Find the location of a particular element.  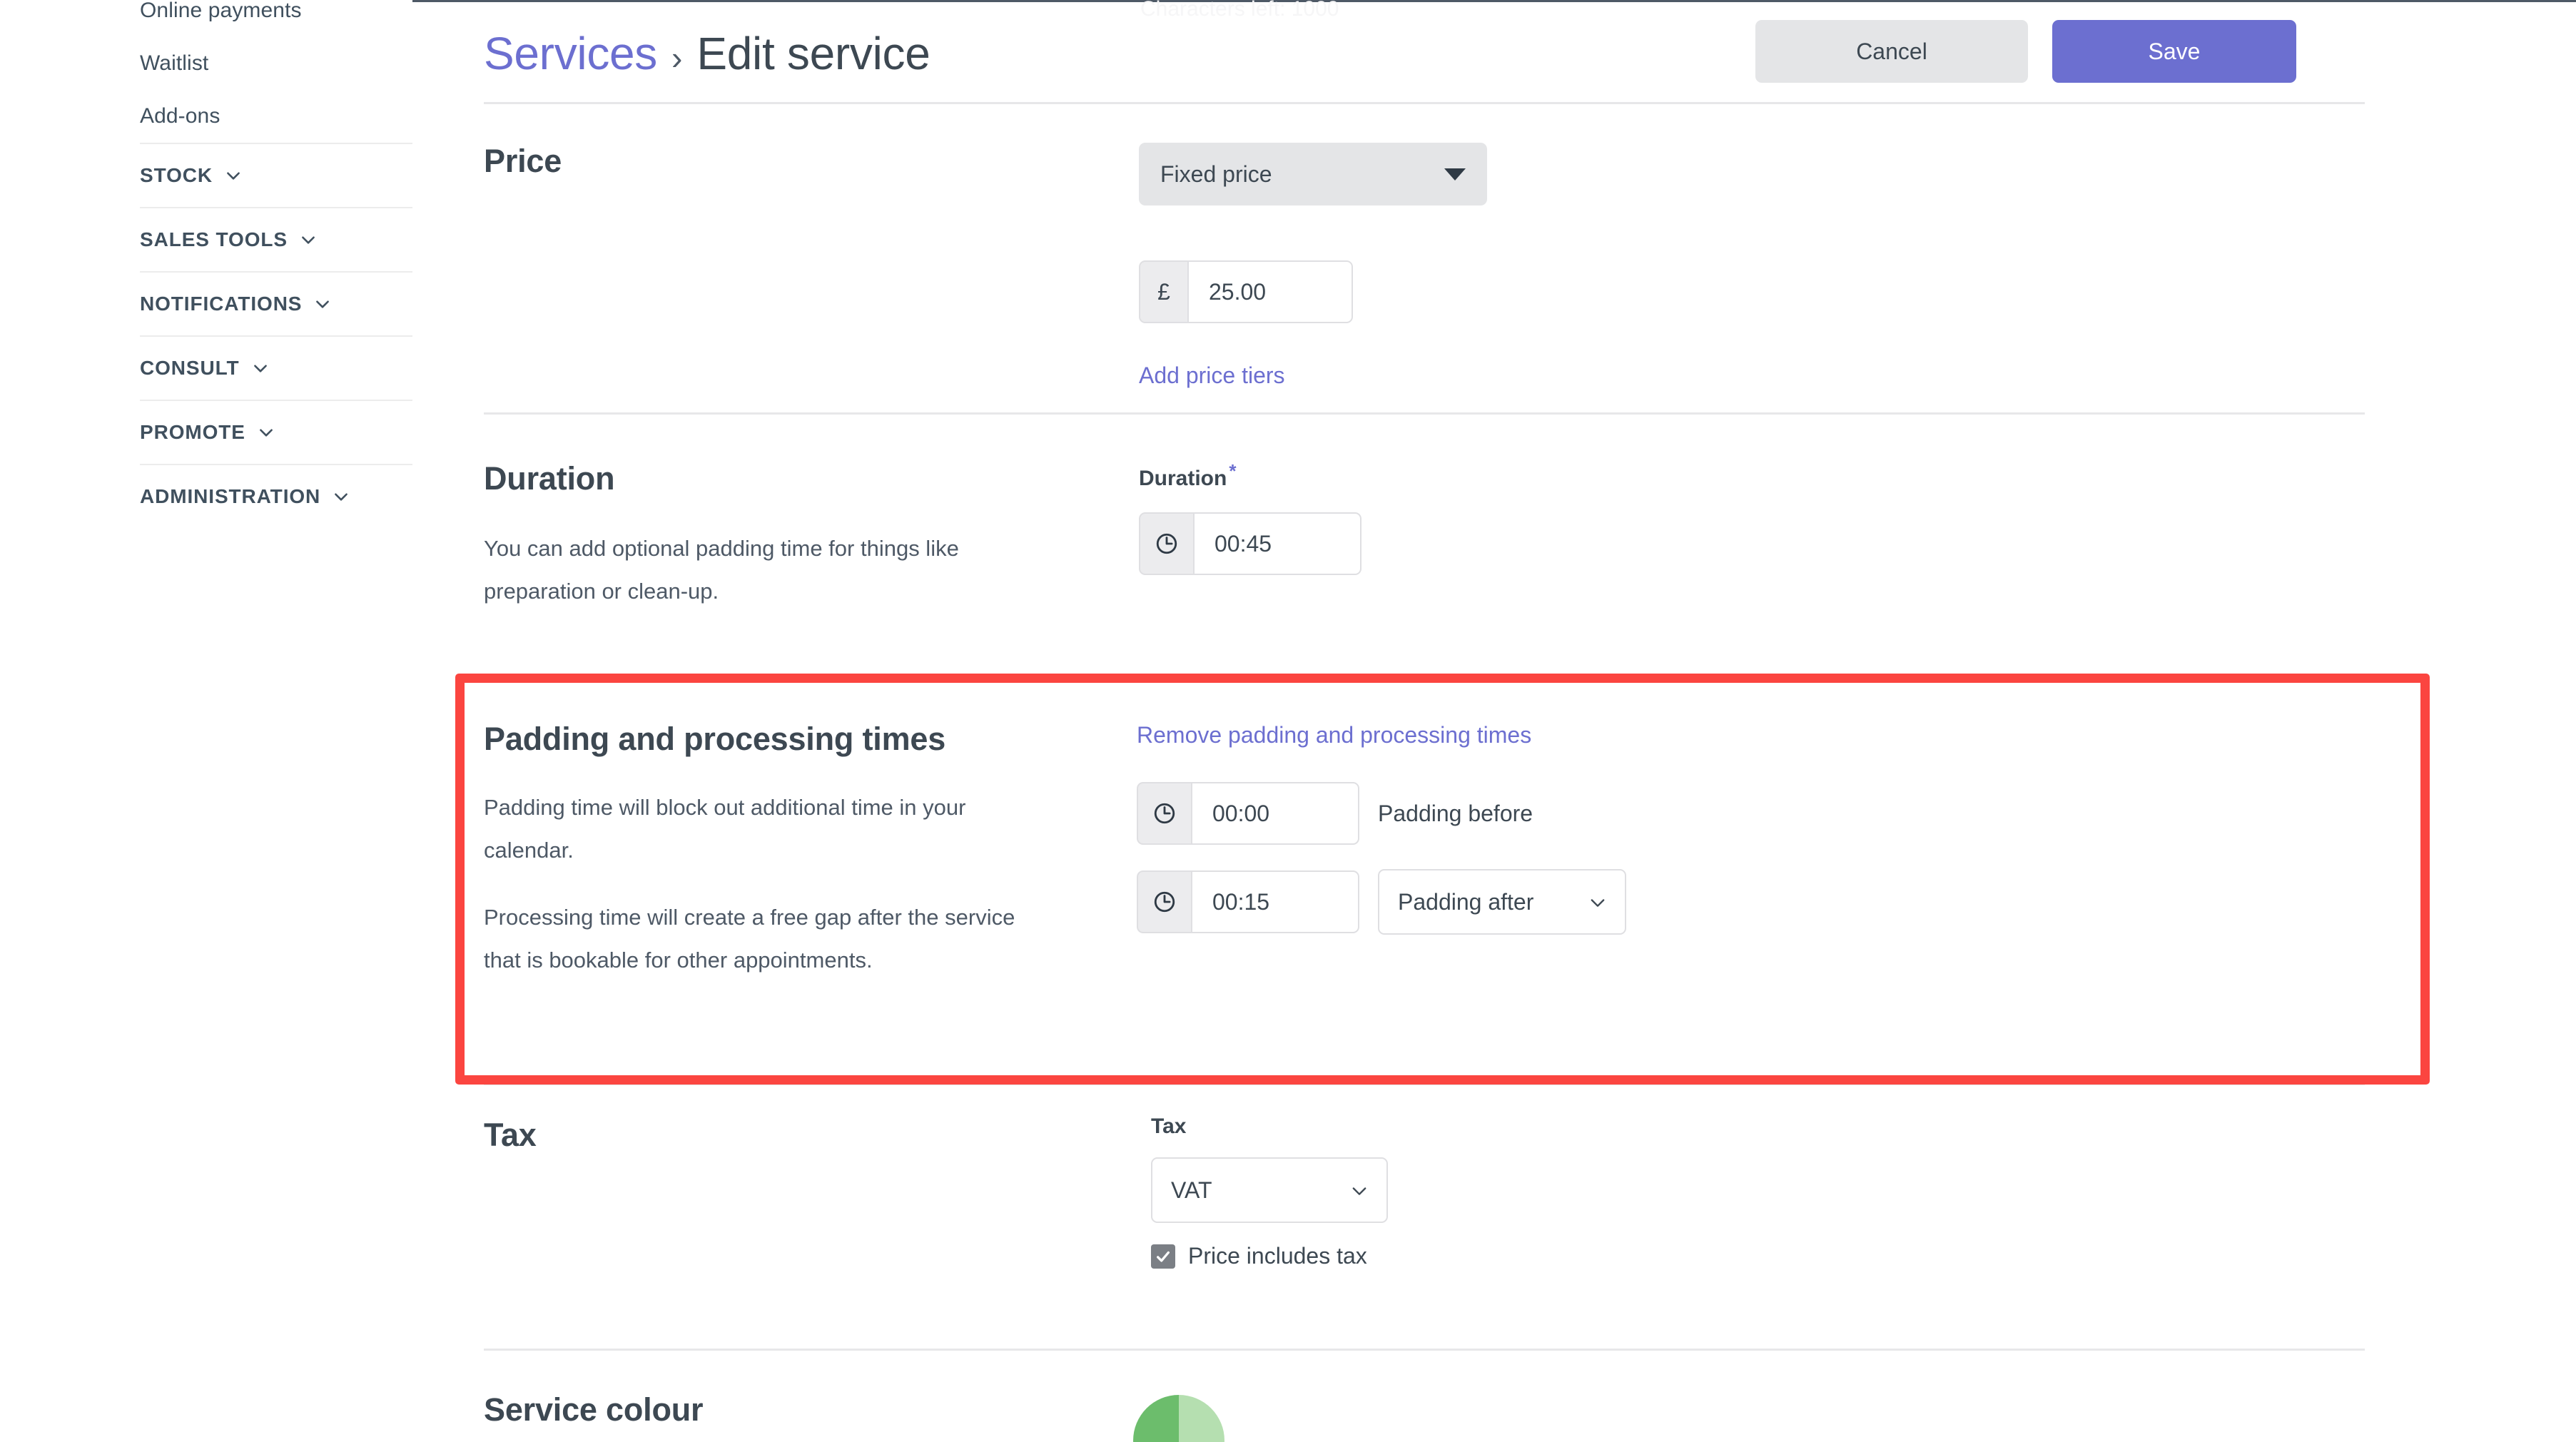

padding-before-label: Padding before is located at coordinates (1455, 813).